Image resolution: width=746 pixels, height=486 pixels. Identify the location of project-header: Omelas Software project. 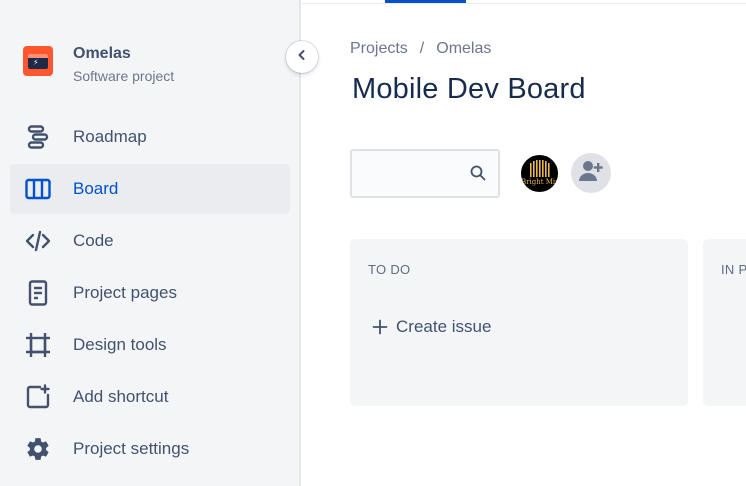
(98, 64).